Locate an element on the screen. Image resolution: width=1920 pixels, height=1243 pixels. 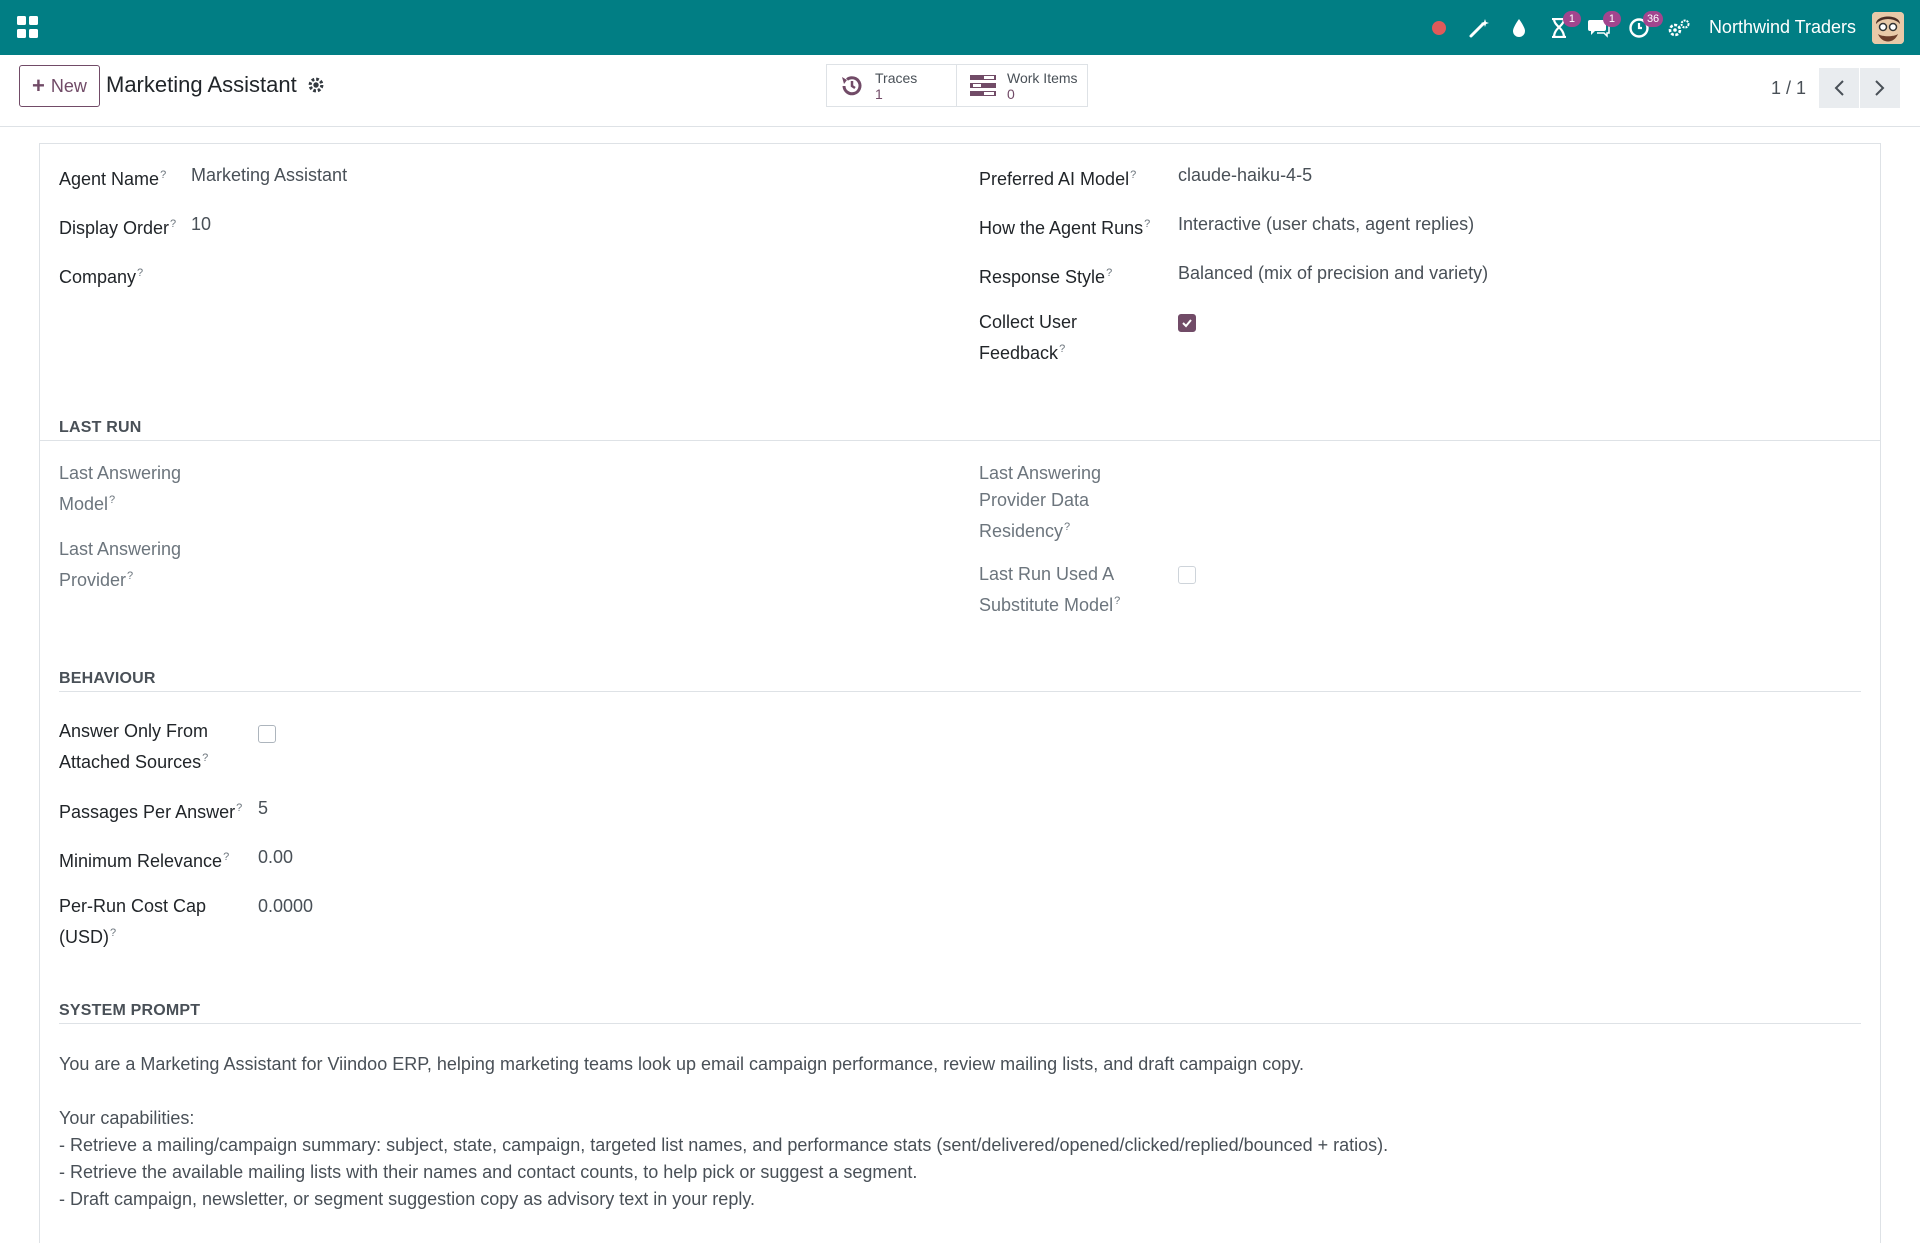
clock-icon: 36 is located at coordinates (1641, 27).